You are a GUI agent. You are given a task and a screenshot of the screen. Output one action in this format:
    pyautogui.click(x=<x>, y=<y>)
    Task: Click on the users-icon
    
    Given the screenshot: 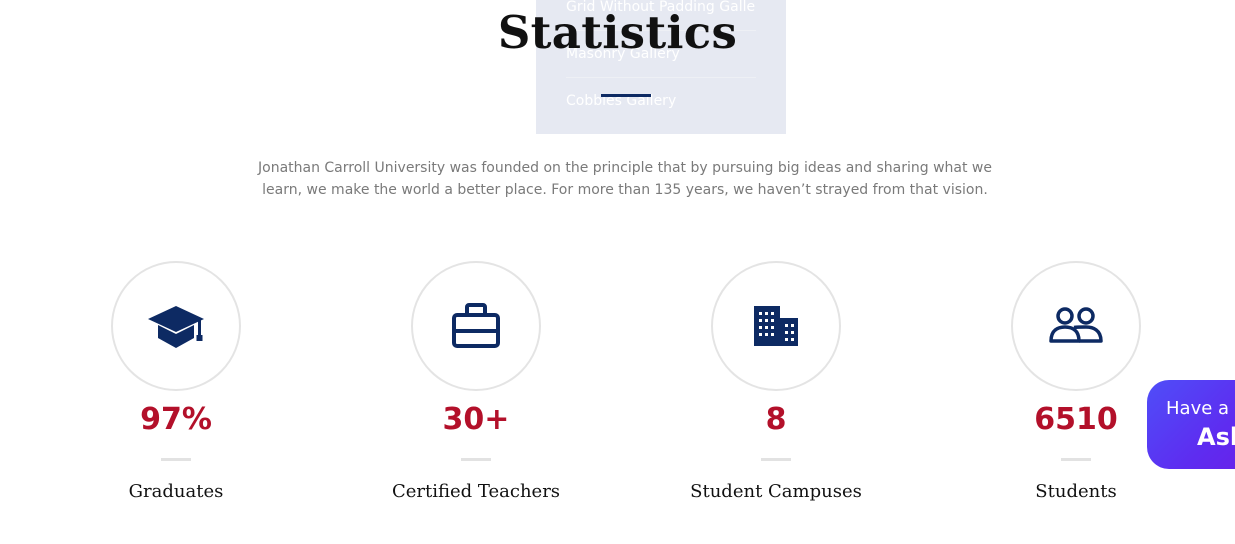 What is the action you would take?
    pyautogui.click(x=1076, y=325)
    